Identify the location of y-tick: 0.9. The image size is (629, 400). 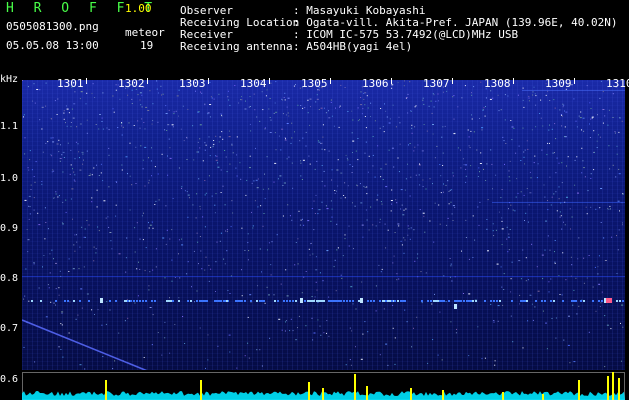
(9, 228).